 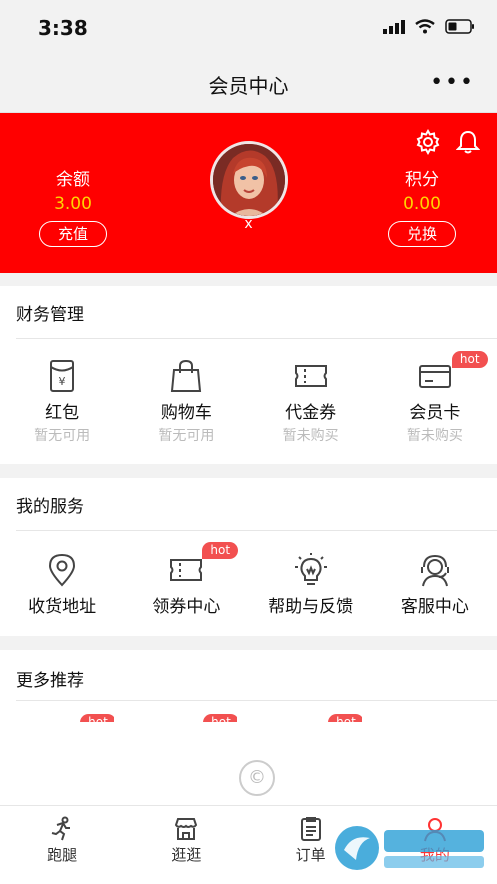 I want to click on finance-item-shopping-cart: 购物车 暂无可用, so click(x=186, y=401).